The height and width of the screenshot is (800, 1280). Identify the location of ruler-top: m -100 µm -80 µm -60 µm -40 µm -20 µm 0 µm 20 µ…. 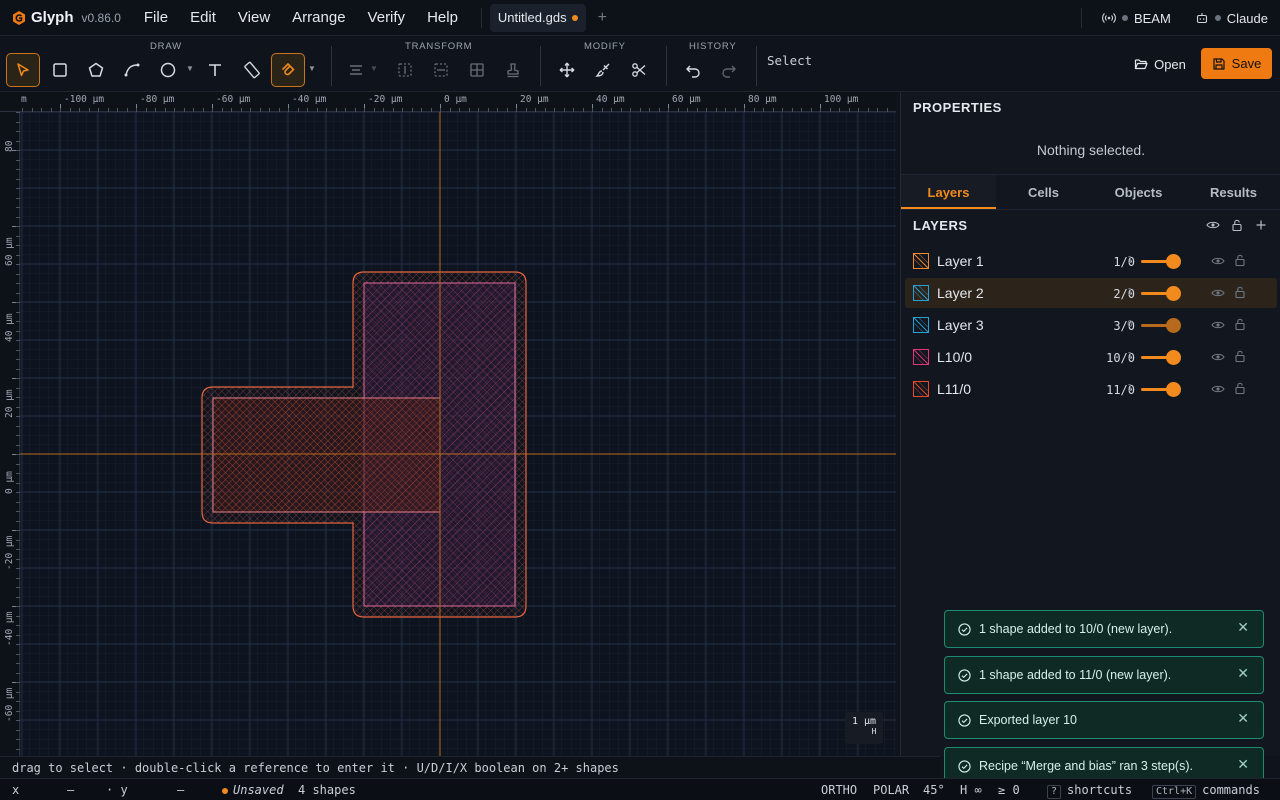
(448, 102).